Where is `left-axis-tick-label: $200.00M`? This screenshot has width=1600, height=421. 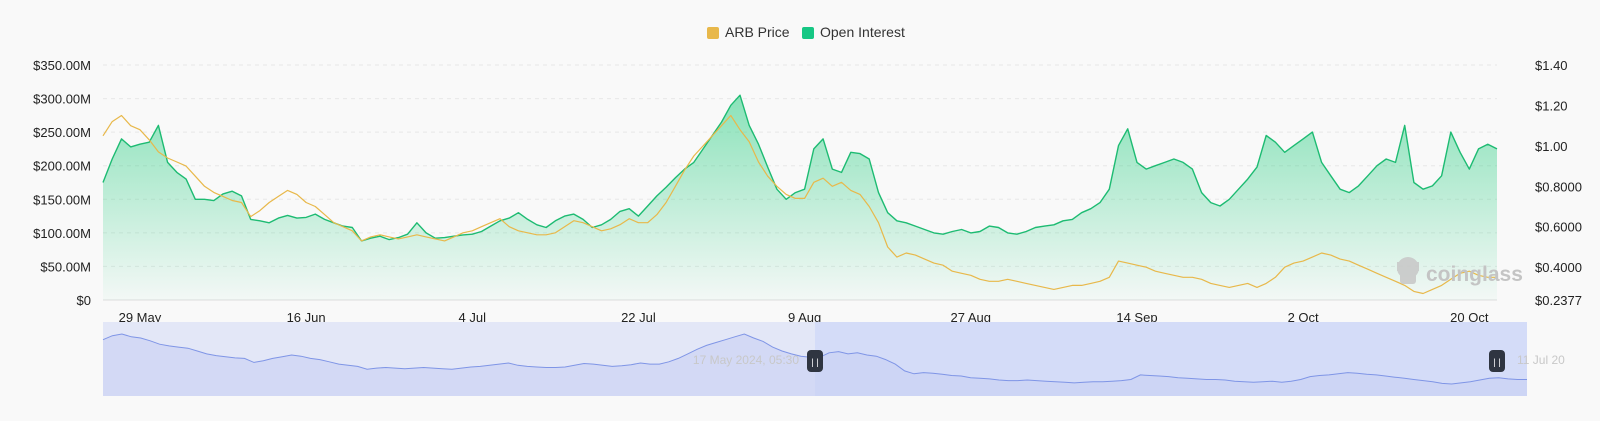 left-axis-tick-label: $200.00M is located at coordinates (62, 166).